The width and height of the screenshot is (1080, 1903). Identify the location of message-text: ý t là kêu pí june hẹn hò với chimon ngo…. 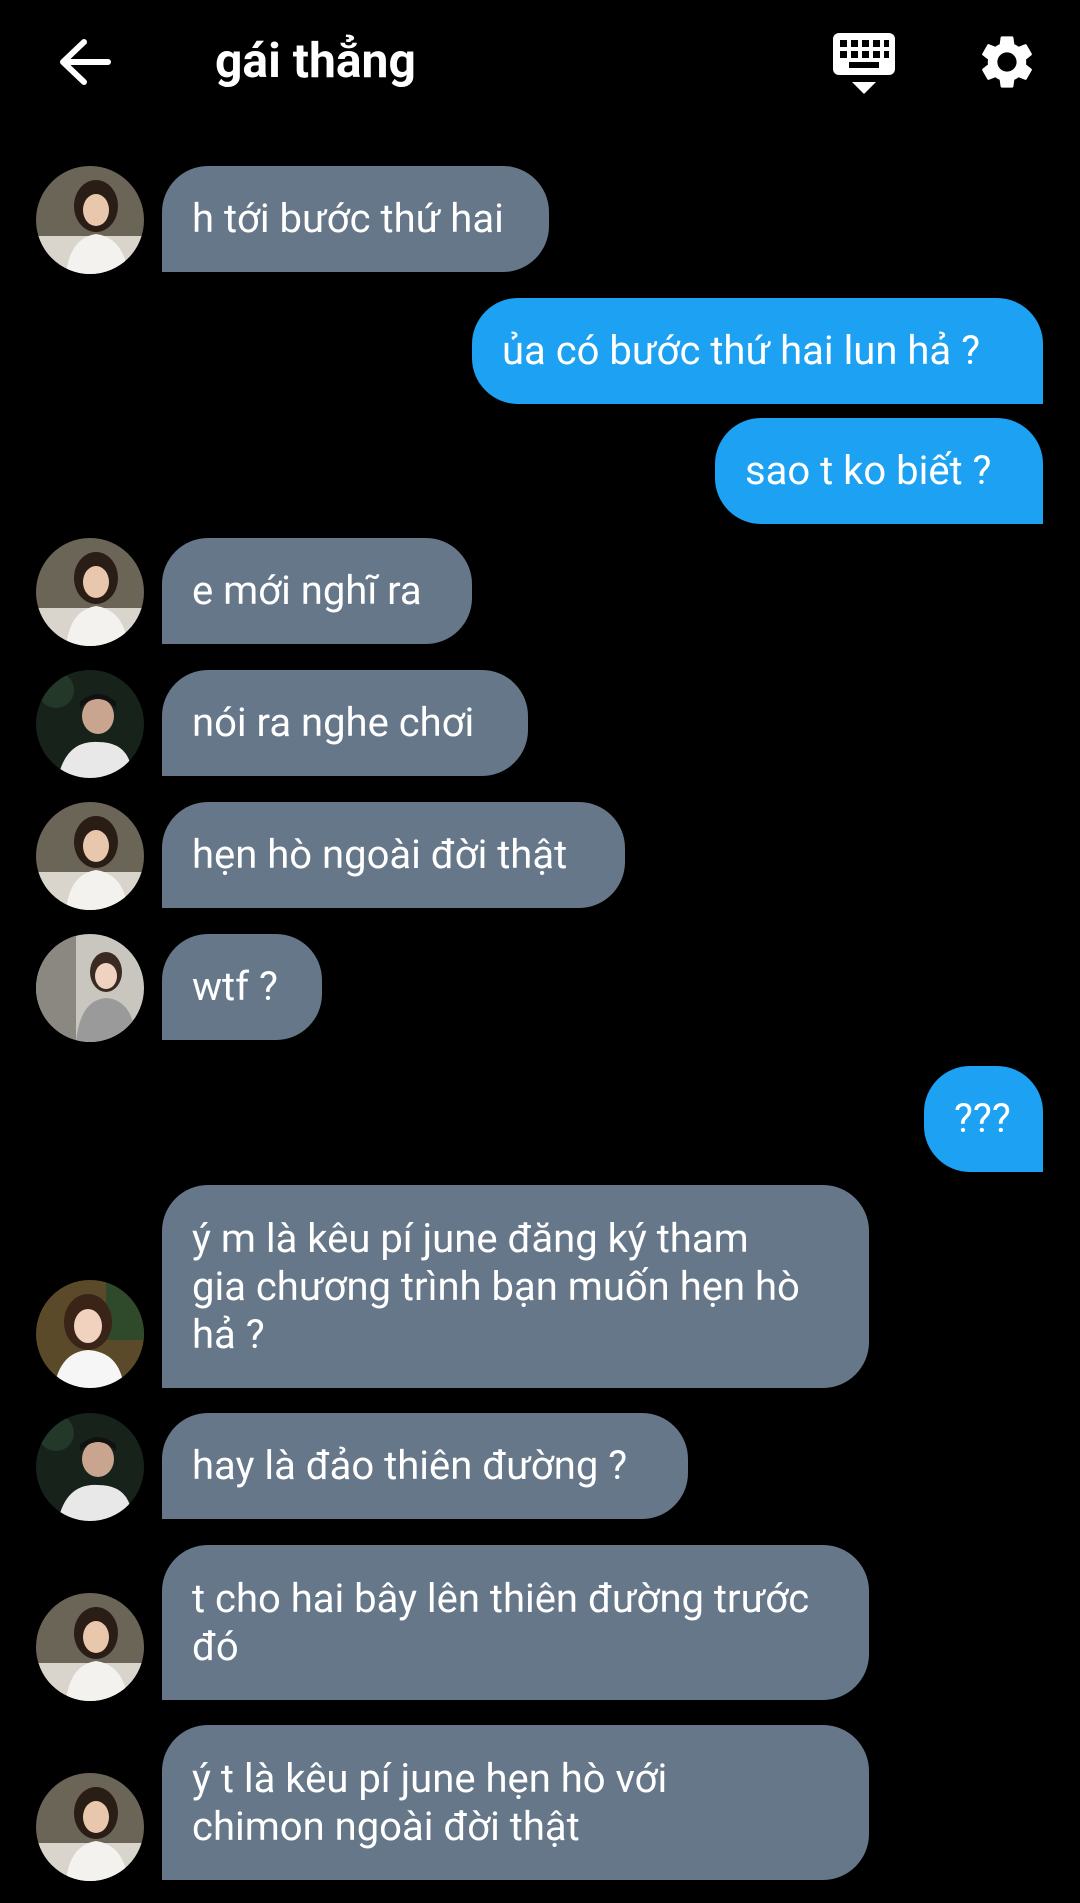
(430, 1802).